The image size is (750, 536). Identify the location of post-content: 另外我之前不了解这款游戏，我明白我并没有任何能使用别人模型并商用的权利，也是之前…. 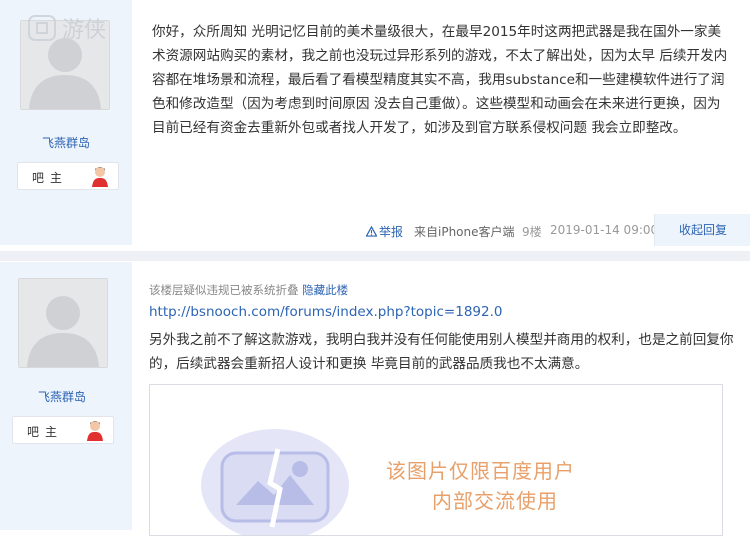
(441, 352).